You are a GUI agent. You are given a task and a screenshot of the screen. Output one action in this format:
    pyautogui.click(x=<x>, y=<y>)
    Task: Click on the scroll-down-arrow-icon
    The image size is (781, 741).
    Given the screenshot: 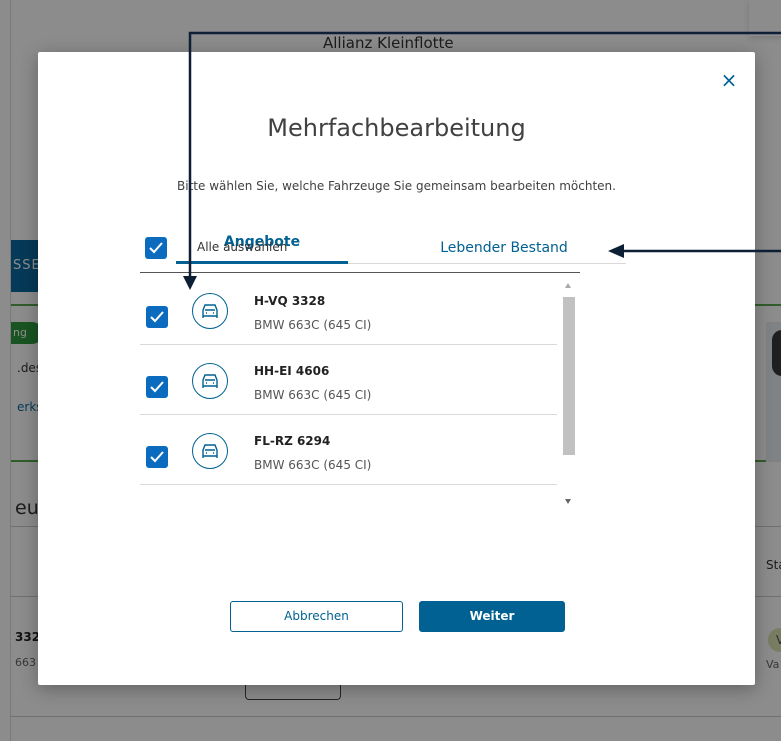 What is the action you would take?
    pyautogui.click(x=568, y=501)
    